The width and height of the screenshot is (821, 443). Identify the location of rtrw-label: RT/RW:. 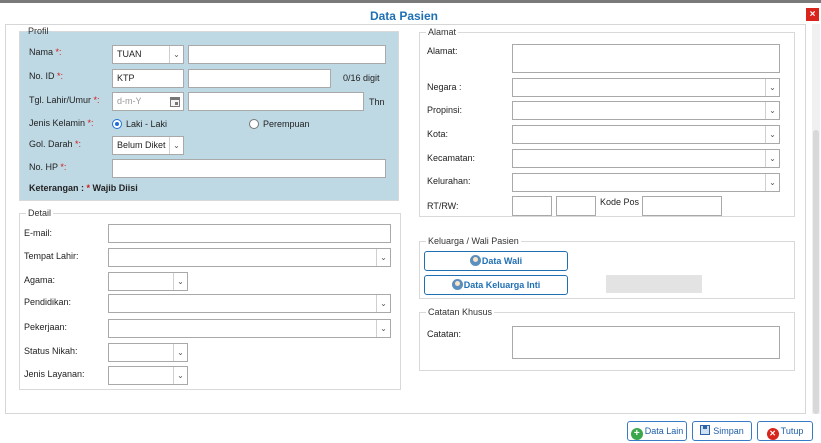
(443, 206).